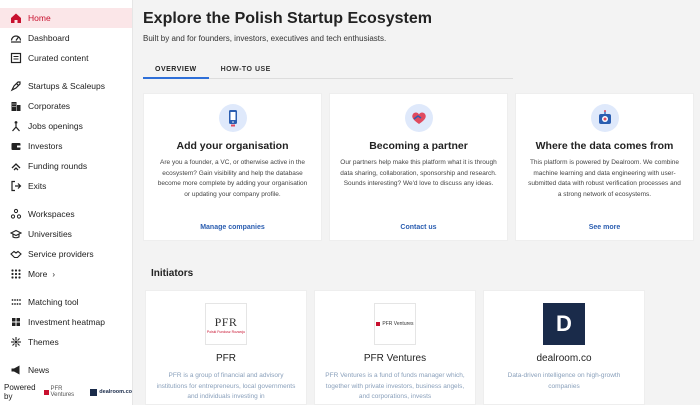 The width and height of the screenshot is (700, 405). Describe the element at coordinates (66, 146) in the screenshot. I see `sidebar-item-investors: Investors` at that location.